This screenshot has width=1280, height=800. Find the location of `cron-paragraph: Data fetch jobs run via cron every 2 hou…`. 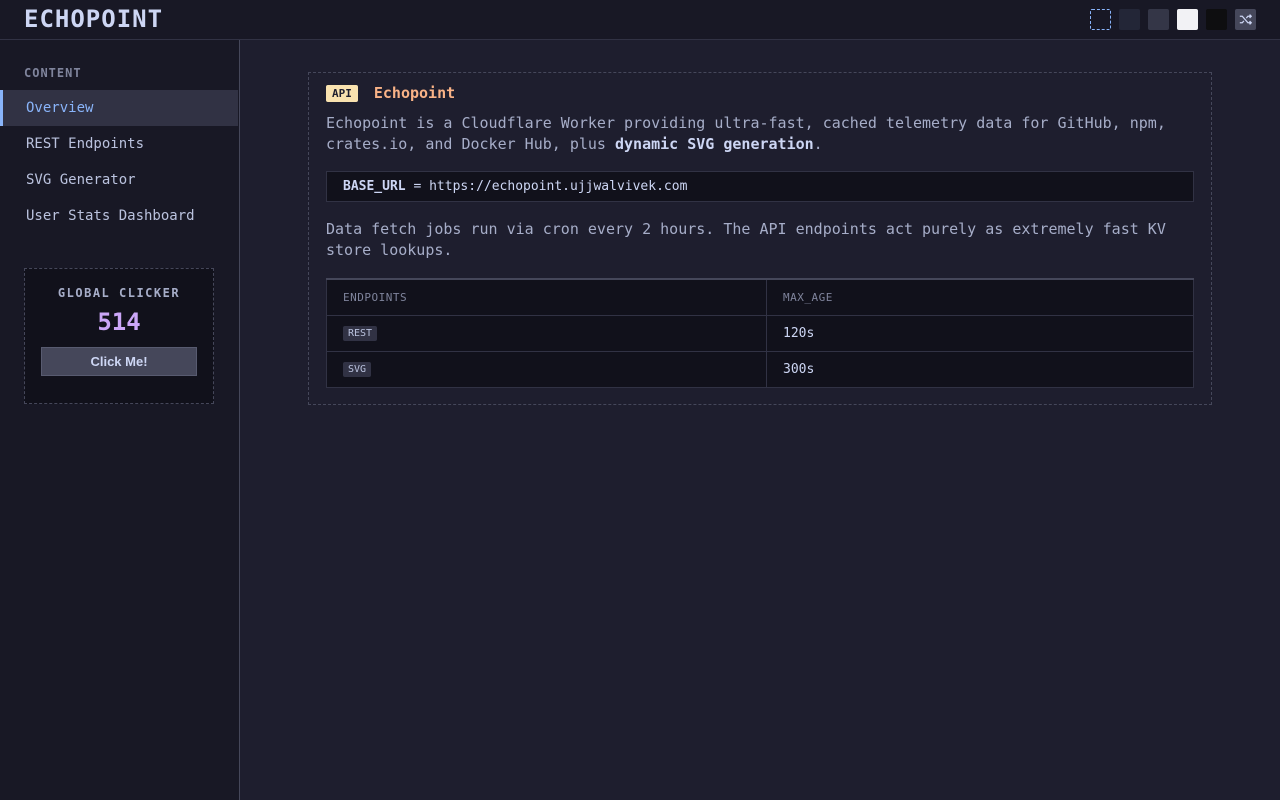

cron-paragraph: Data fetch jobs run via cron every 2 hou… is located at coordinates (746, 239).